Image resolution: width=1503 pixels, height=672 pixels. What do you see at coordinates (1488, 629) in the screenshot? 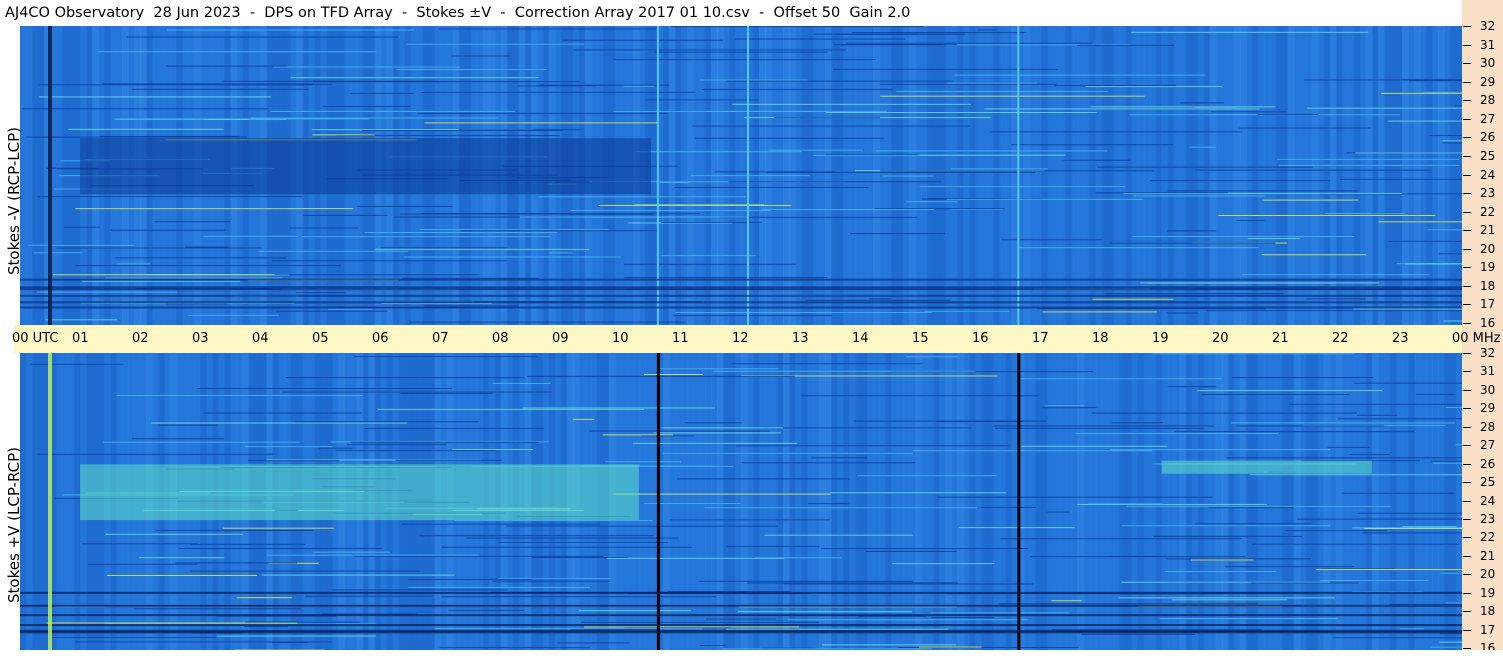
I see `frequency-tick-label: 17` at bounding box center [1488, 629].